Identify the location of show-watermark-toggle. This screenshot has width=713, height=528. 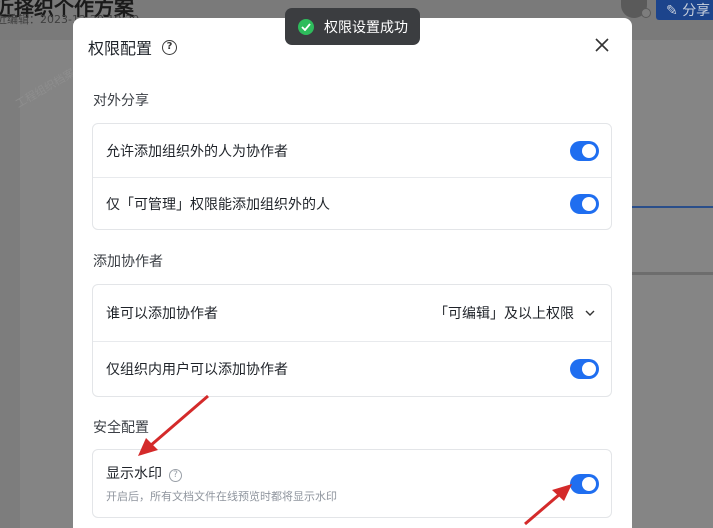
(584, 483).